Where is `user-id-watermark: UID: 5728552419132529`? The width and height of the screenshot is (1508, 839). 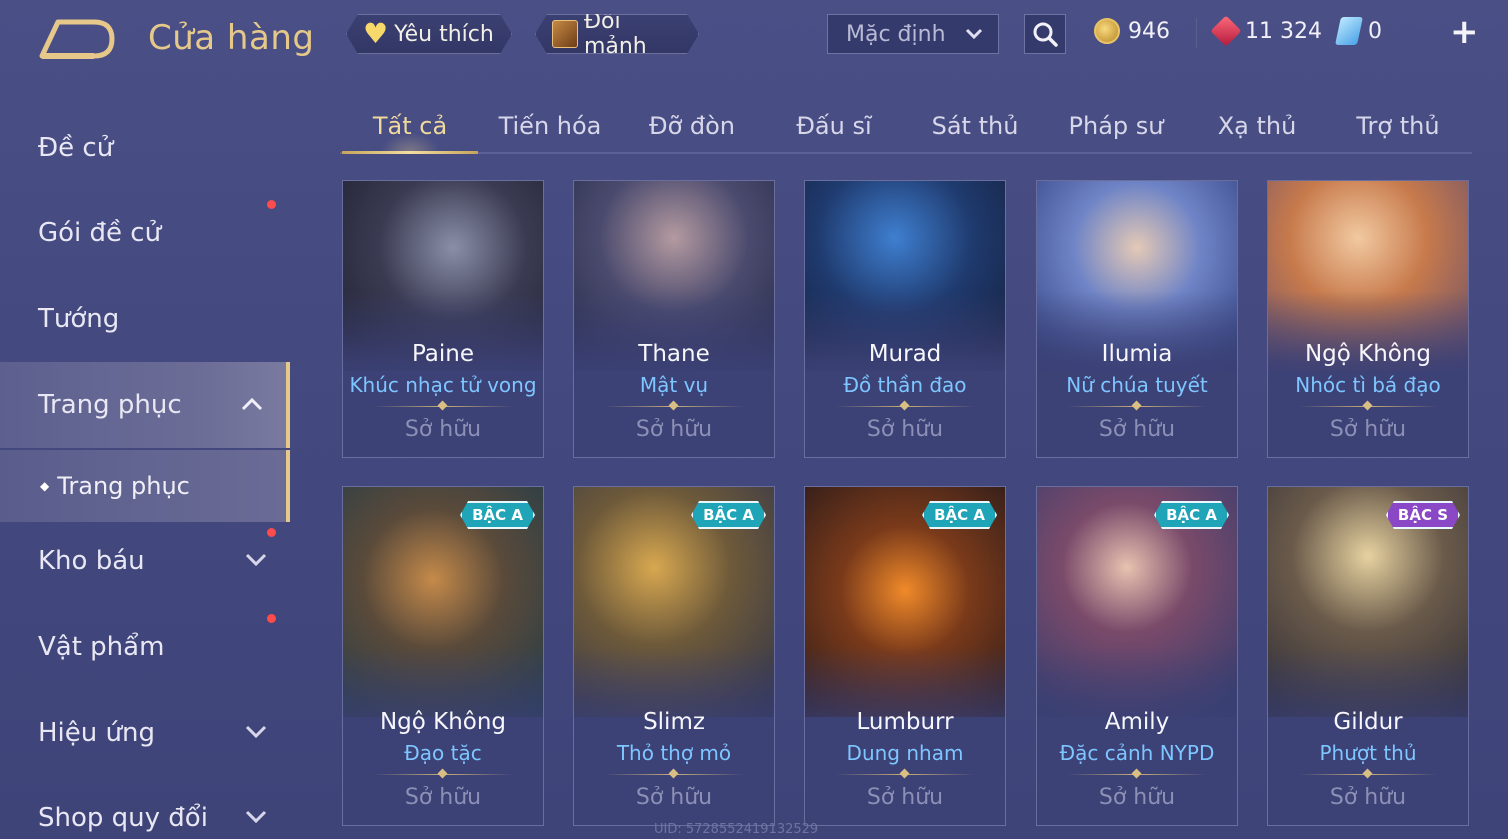 user-id-watermark: UID: 5728552419132529 is located at coordinates (736, 829).